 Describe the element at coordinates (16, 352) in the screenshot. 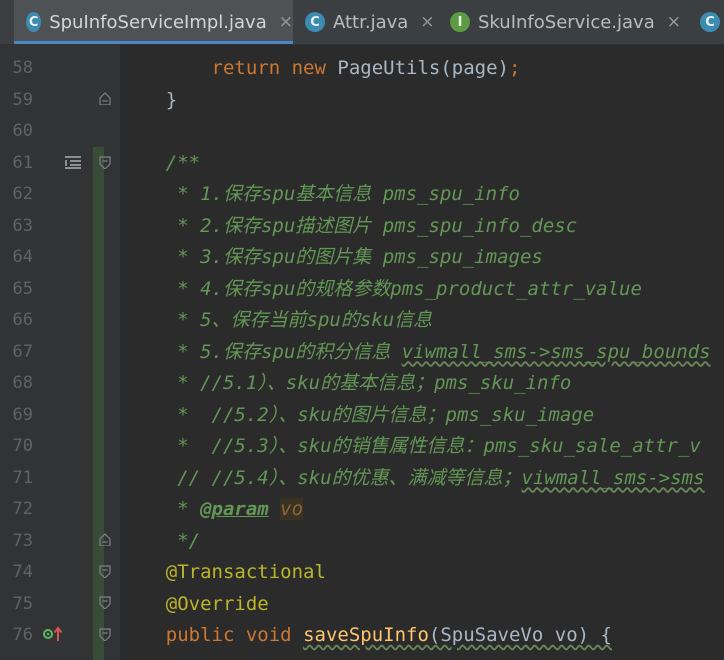

I see `line-number: 67` at that location.